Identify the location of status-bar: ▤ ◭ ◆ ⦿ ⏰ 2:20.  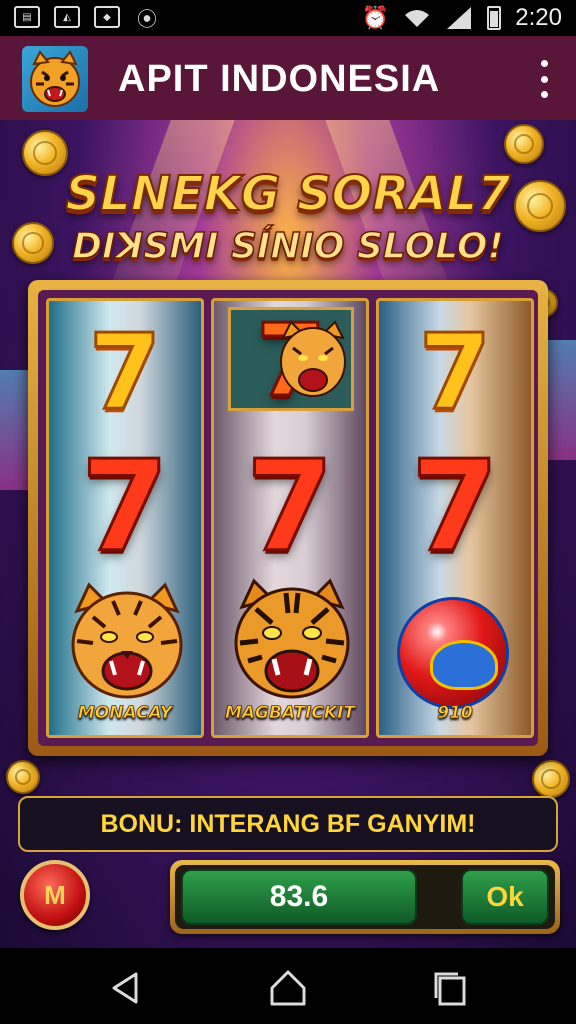
(288, 18).